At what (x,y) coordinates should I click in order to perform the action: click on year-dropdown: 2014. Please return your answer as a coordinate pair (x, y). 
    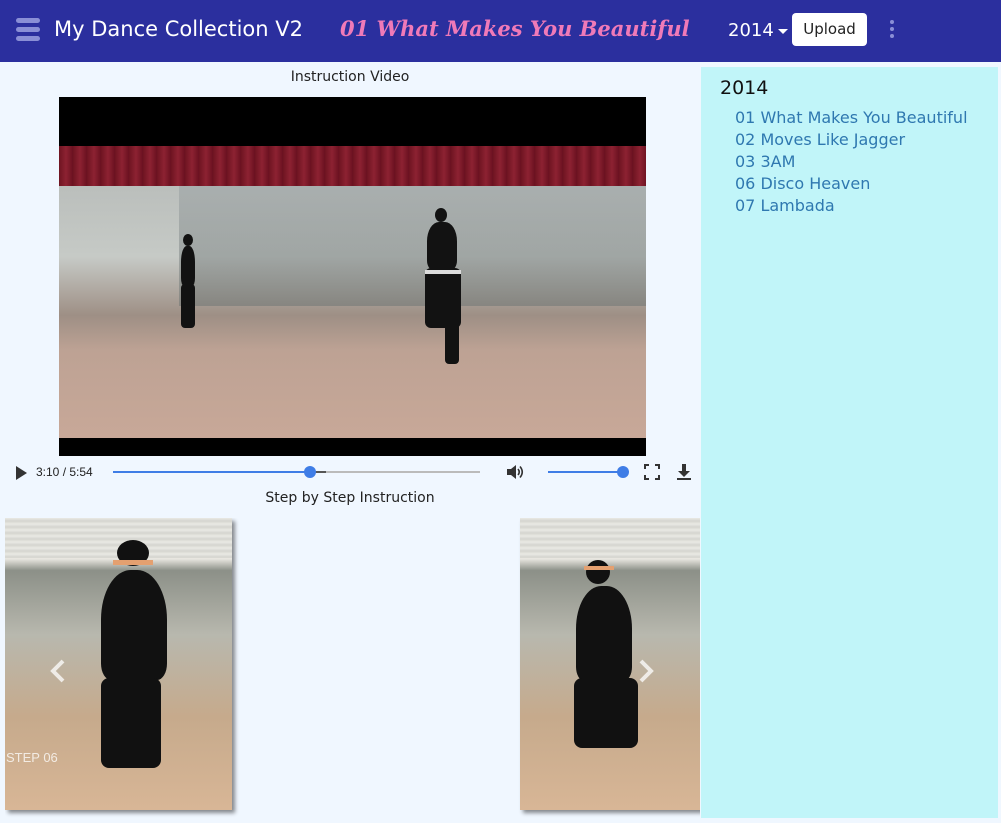
    Looking at the image, I should click on (758, 30).